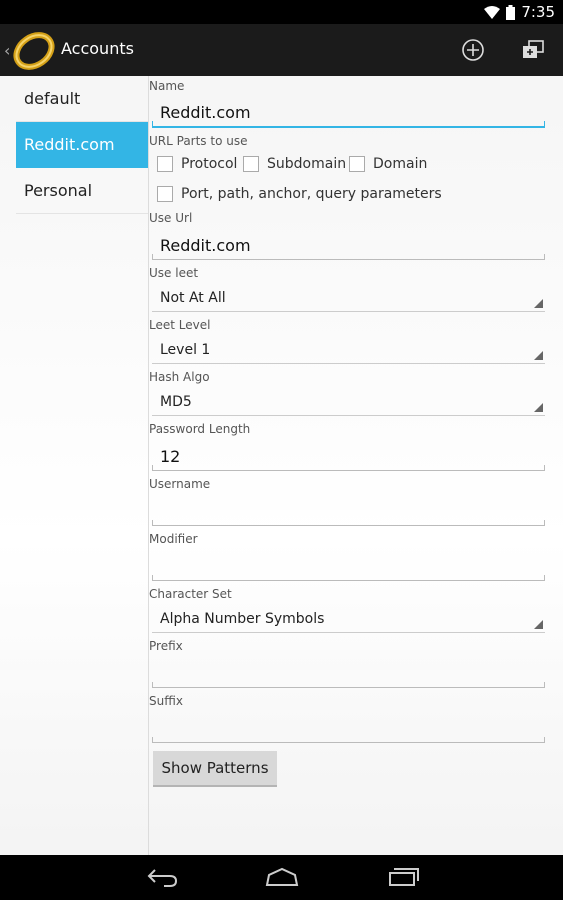  What do you see at coordinates (173, 539) in the screenshot?
I see `modifier-label: Modifier` at bounding box center [173, 539].